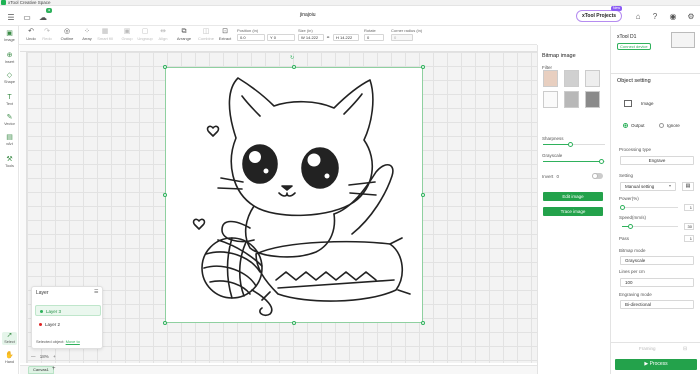 This screenshot has width=700, height=374. What do you see at coordinates (632, 250) in the screenshot?
I see `bitmap-mode-label: Bitmap mode` at bounding box center [632, 250].